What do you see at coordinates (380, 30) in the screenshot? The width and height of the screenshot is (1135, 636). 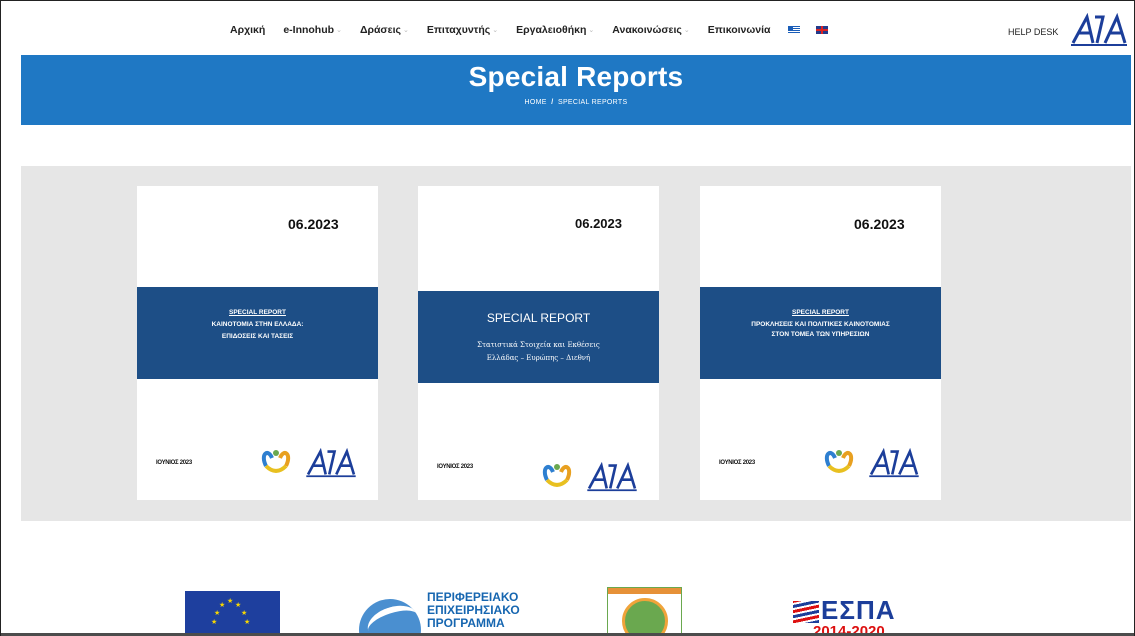 I see `nav-item-label: Δράσεις` at bounding box center [380, 30].